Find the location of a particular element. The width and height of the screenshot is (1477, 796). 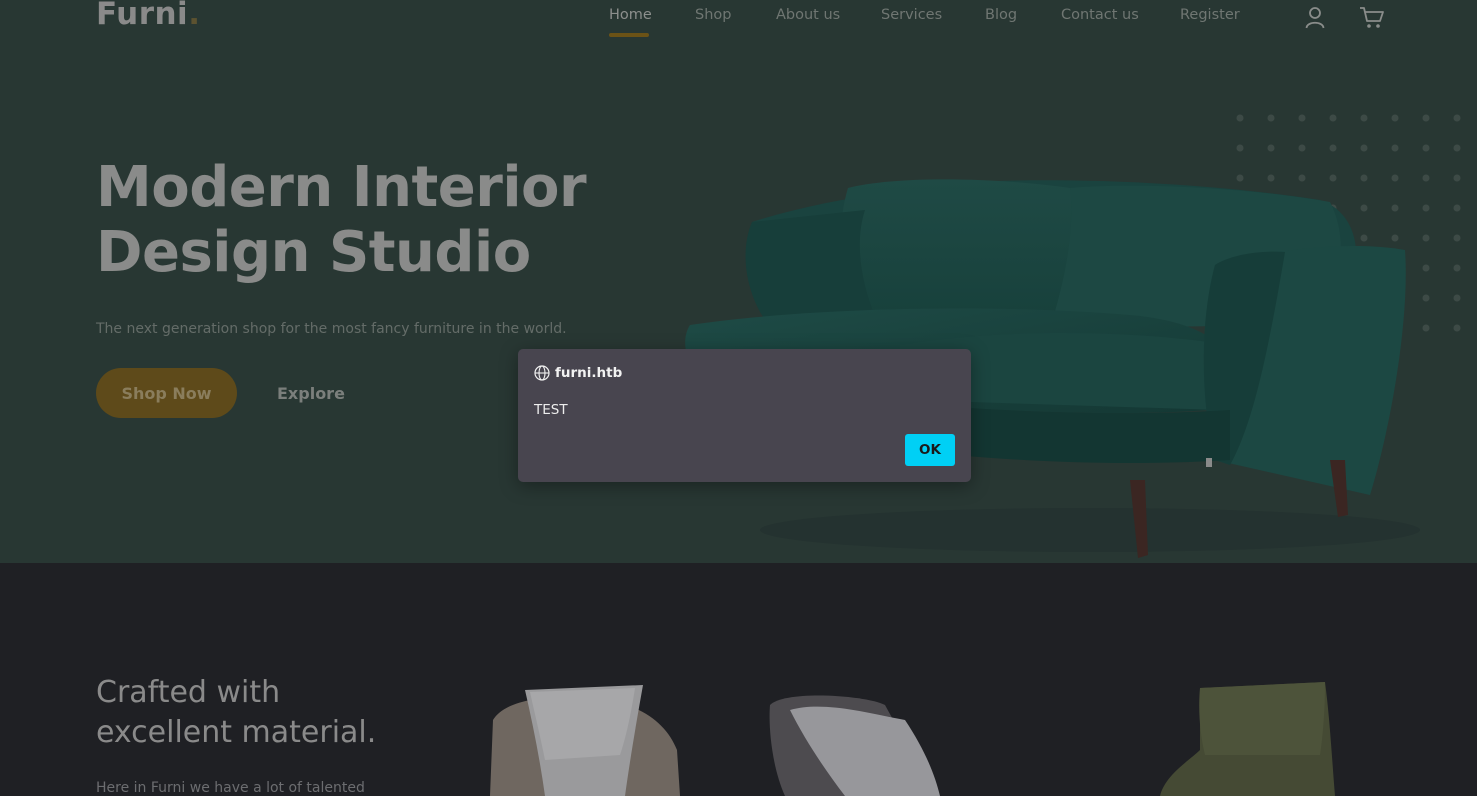

nav-link-home: Home is located at coordinates (630, 15).